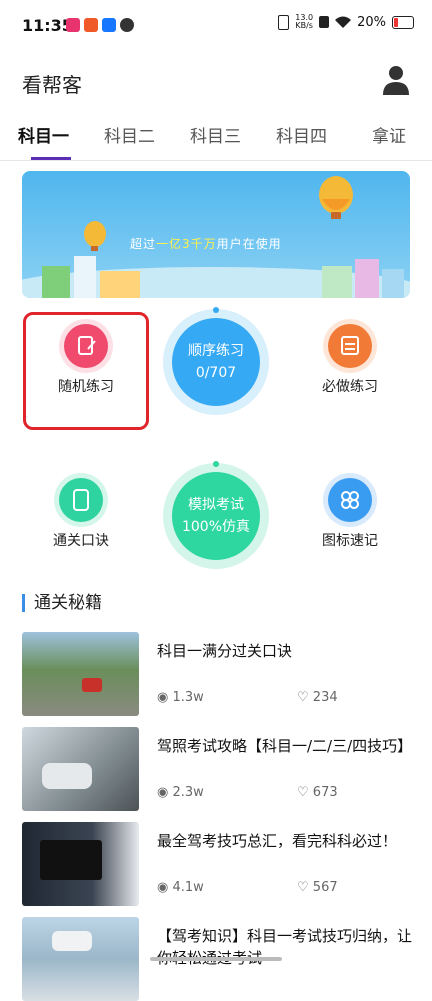 Image resolution: width=432 pixels, height=1001 pixels. Describe the element at coordinates (180, 792) in the screenshot. I see `views-count: ◉ 2.3w` at that location.